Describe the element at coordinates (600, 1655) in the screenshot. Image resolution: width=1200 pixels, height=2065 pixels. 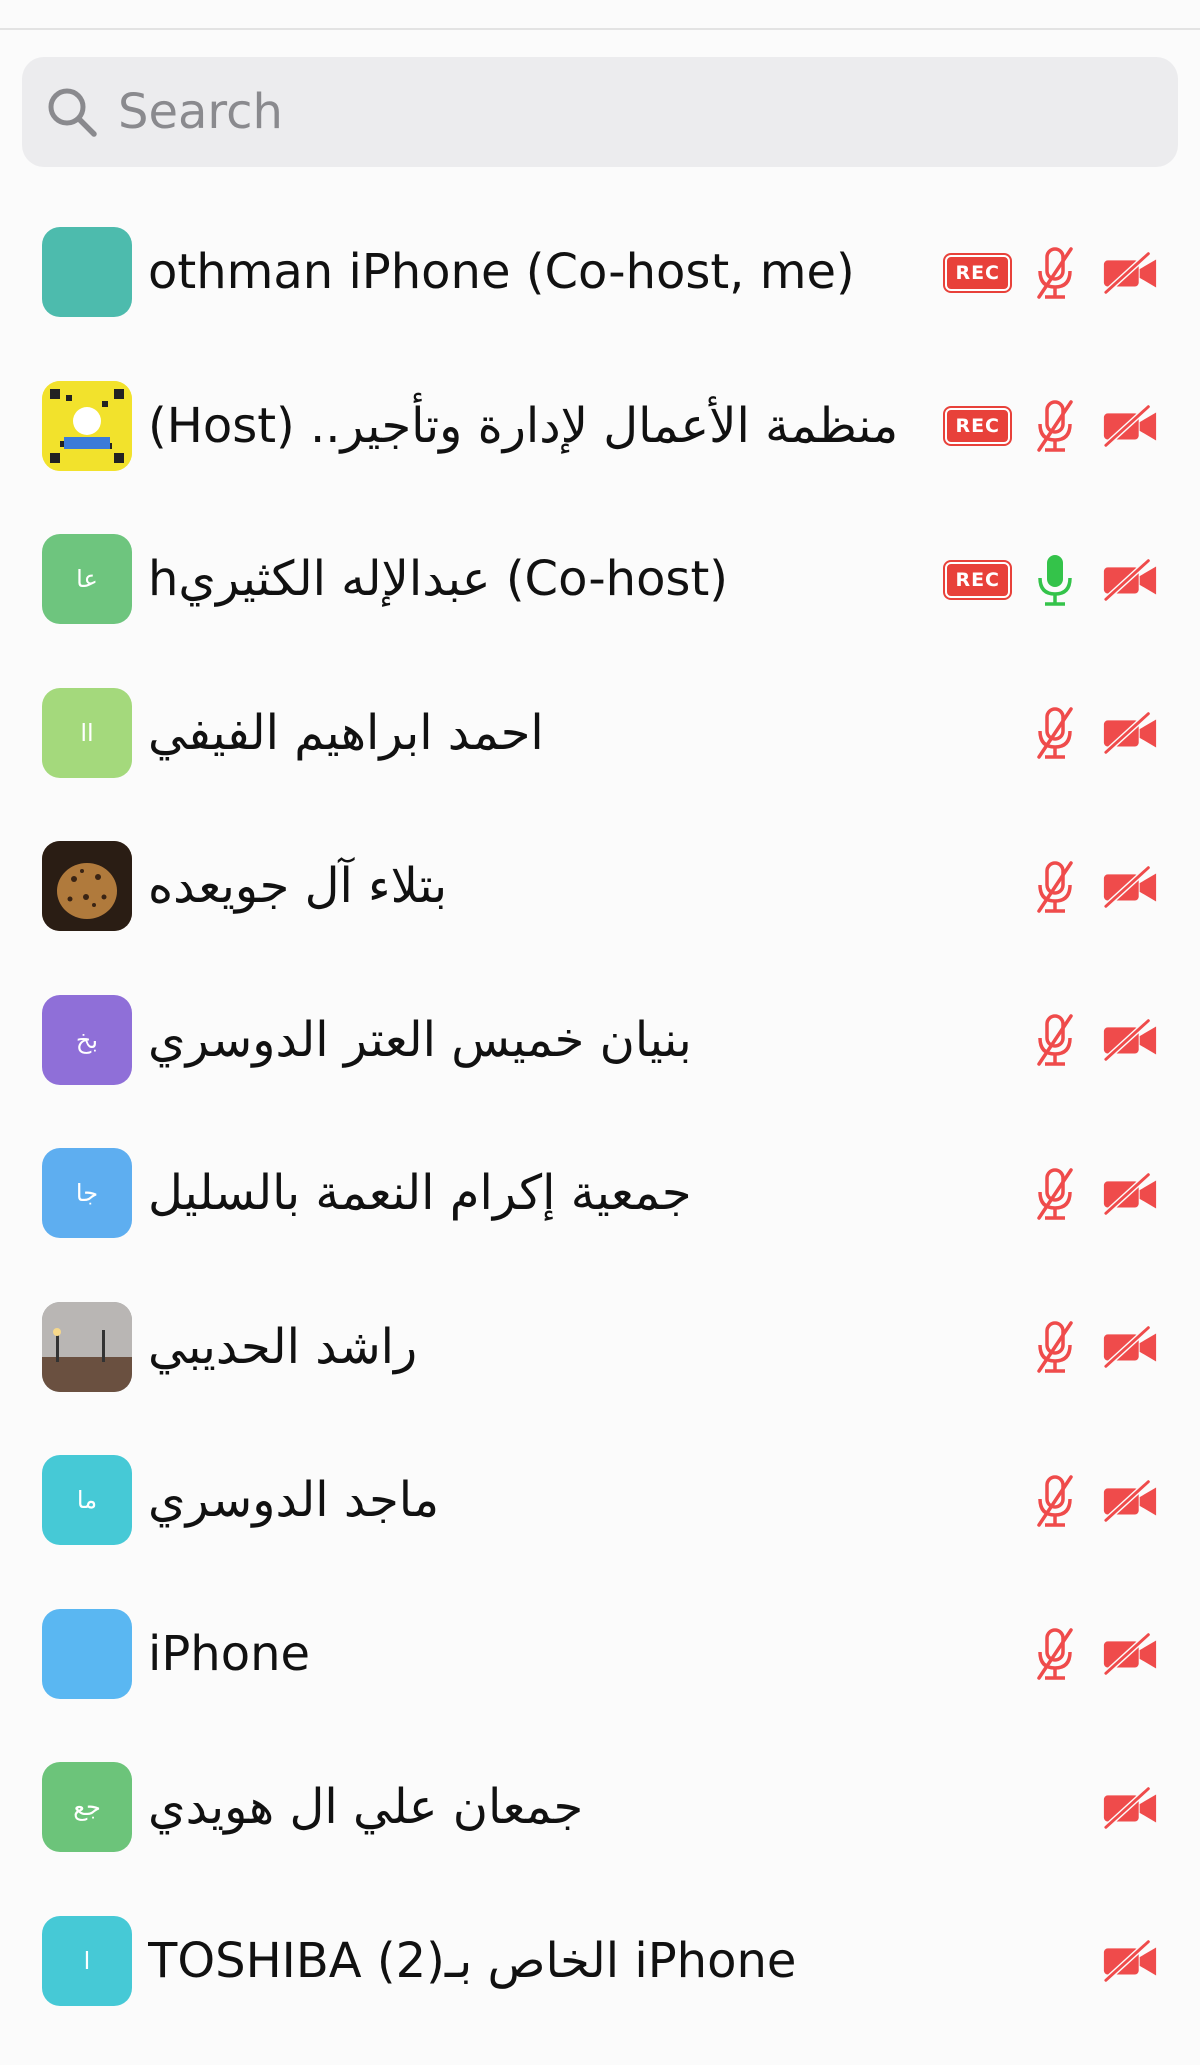
I see `participant-row: iPhone` at that location.